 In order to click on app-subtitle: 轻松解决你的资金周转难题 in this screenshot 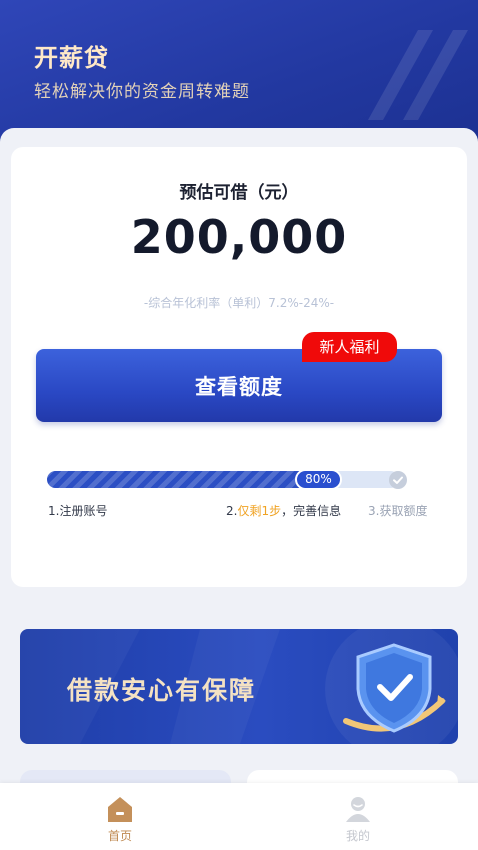, I will do `click(142, 92)`.